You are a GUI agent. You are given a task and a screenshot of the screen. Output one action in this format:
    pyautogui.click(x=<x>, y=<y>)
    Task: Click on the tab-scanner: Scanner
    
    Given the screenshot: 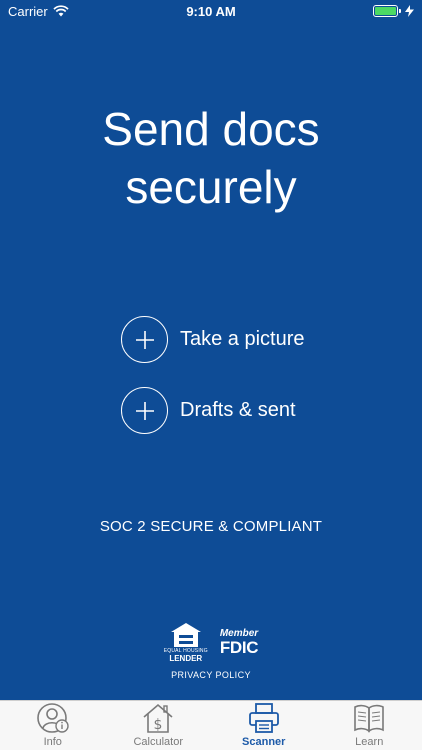 What is the action you would take?
    pyautogui.click(x=264, y=725)
    